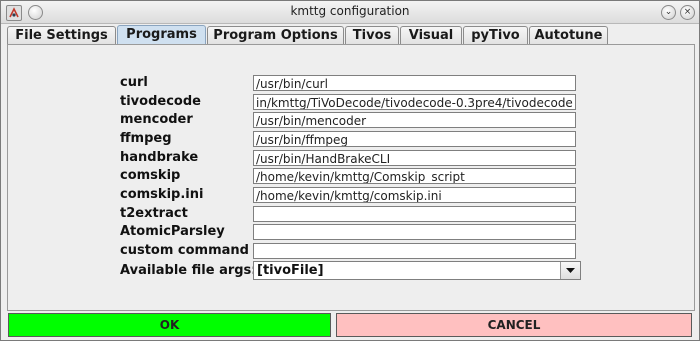 The height and width of the screenshot is (341, 700). I want to click on custom-command-field, so click(414, 251).